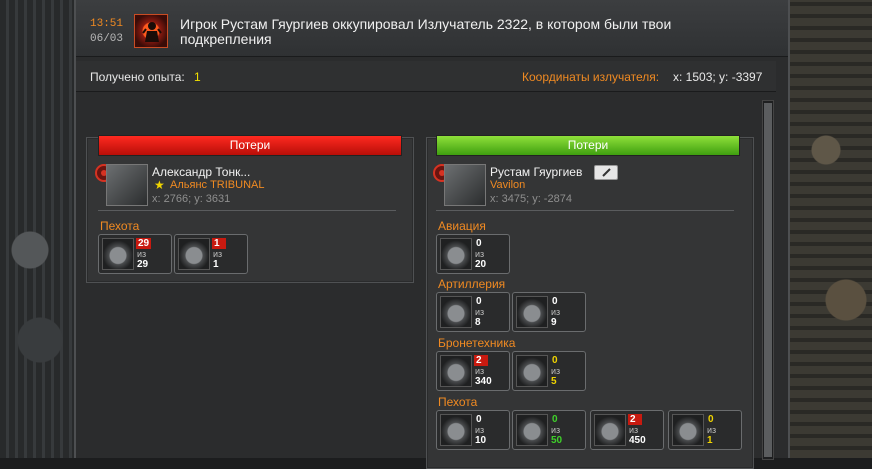 The height and width of the screenshot is (469, 872). Describe the element at coordinates (473, 371) in the screenshot. I see `unit-card: 2 из 340` at that location.